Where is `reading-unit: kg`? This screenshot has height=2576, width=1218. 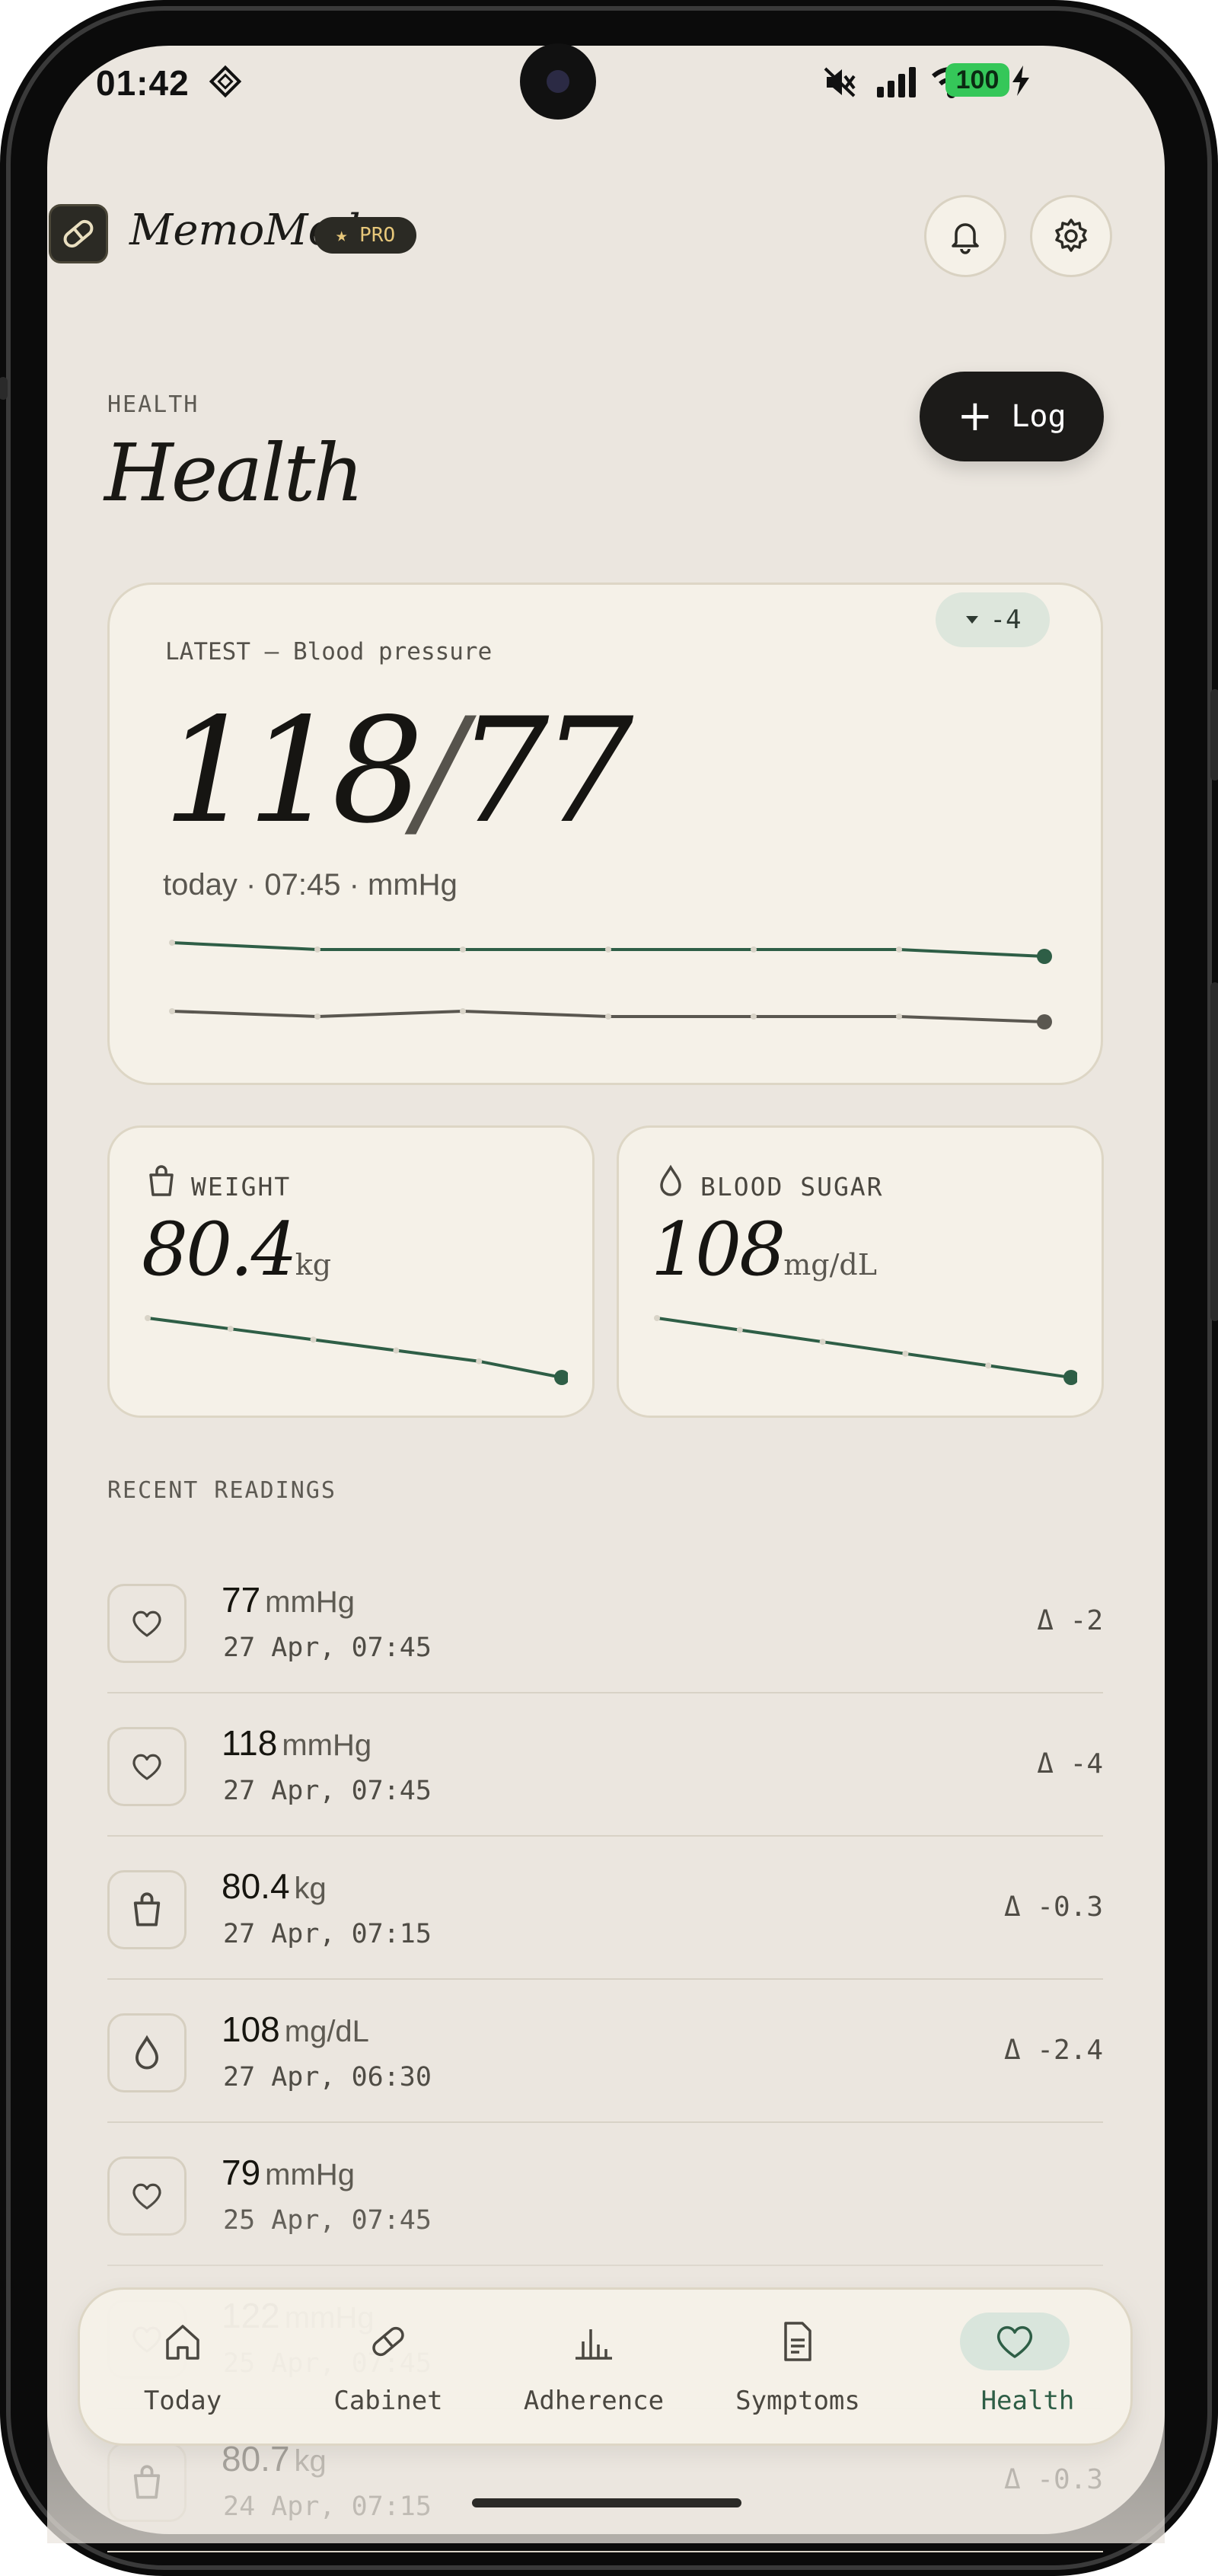 reading-unit: kg is located at coordinates (310, 2461).